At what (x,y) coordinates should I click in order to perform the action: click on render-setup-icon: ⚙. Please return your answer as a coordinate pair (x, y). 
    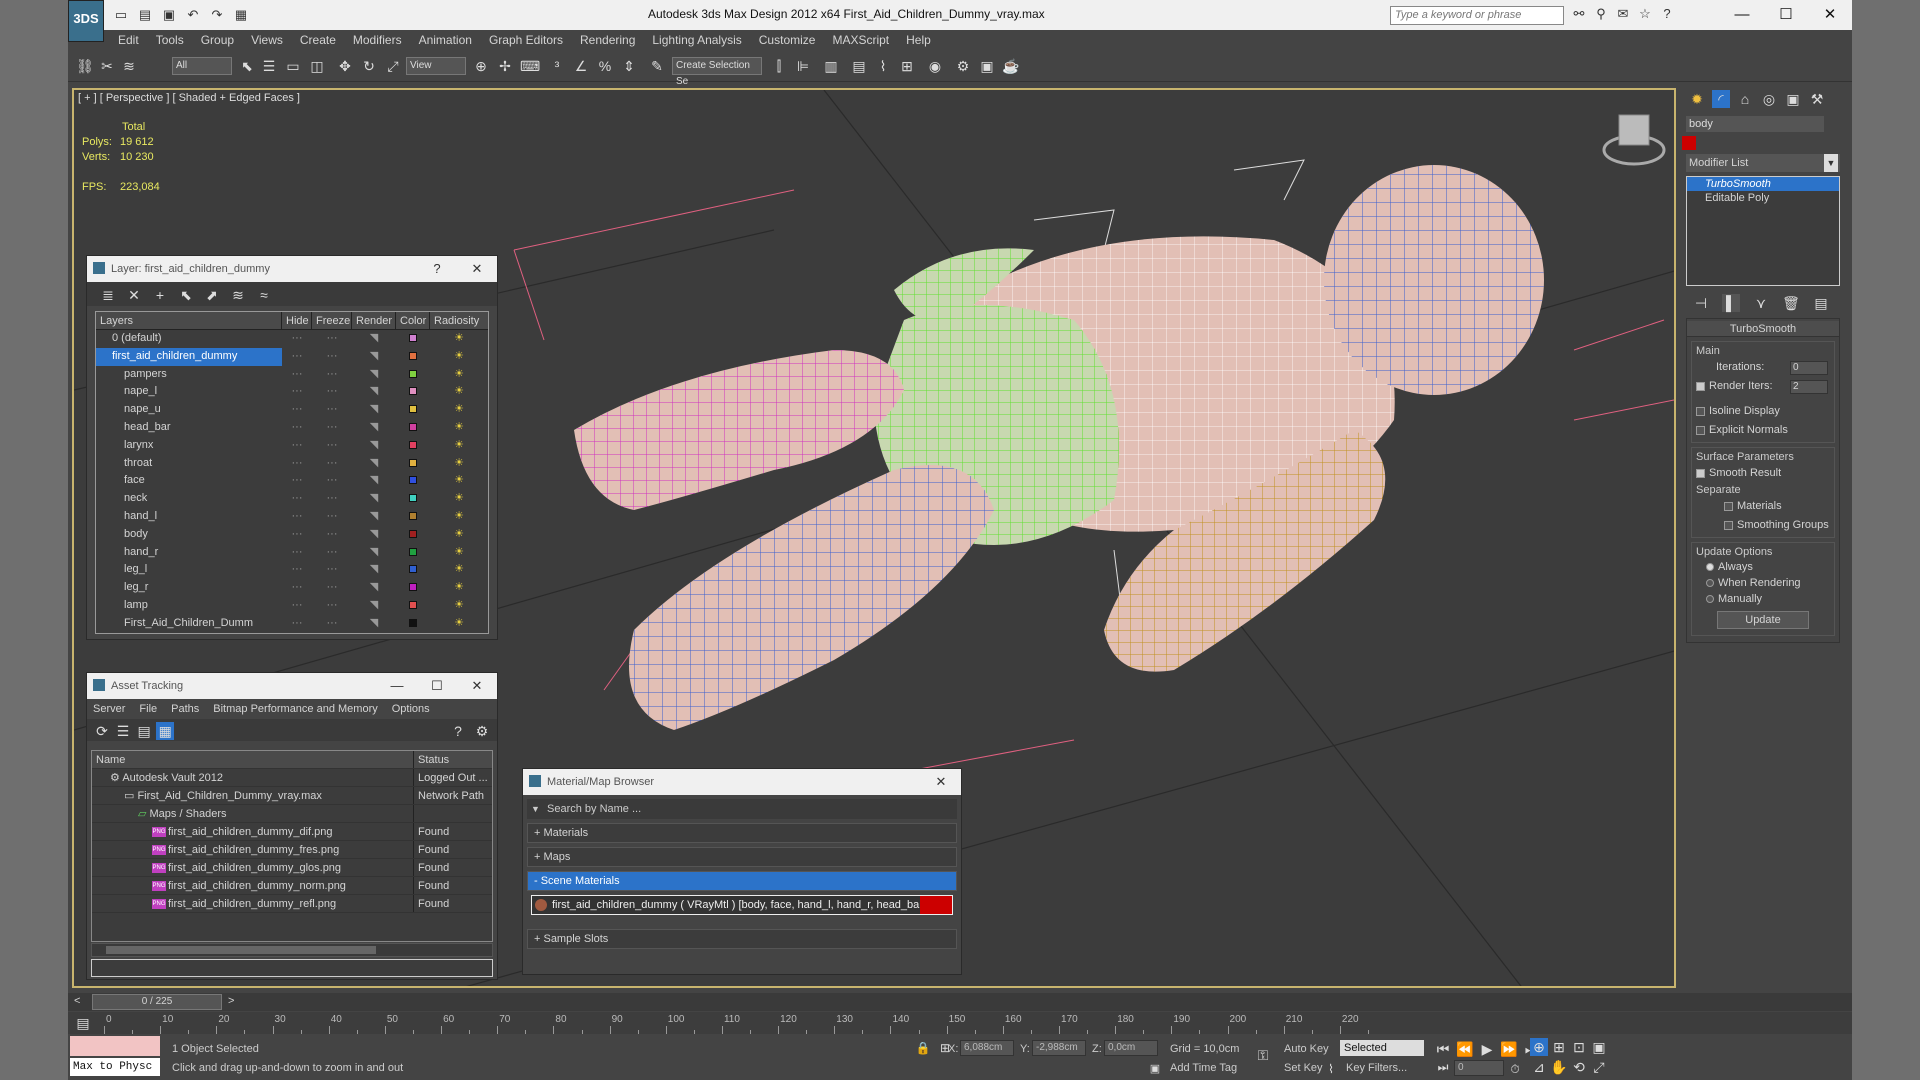
    Looking at the image, I should click on (963, 66).